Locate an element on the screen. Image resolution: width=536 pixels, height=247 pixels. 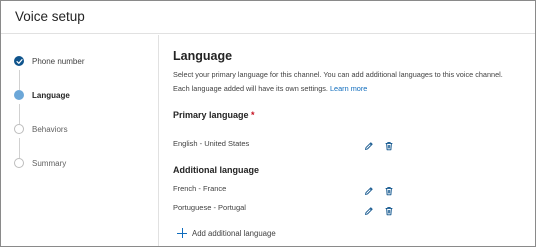
add-language-label: Add additional language is located at coordinates (234, 233).